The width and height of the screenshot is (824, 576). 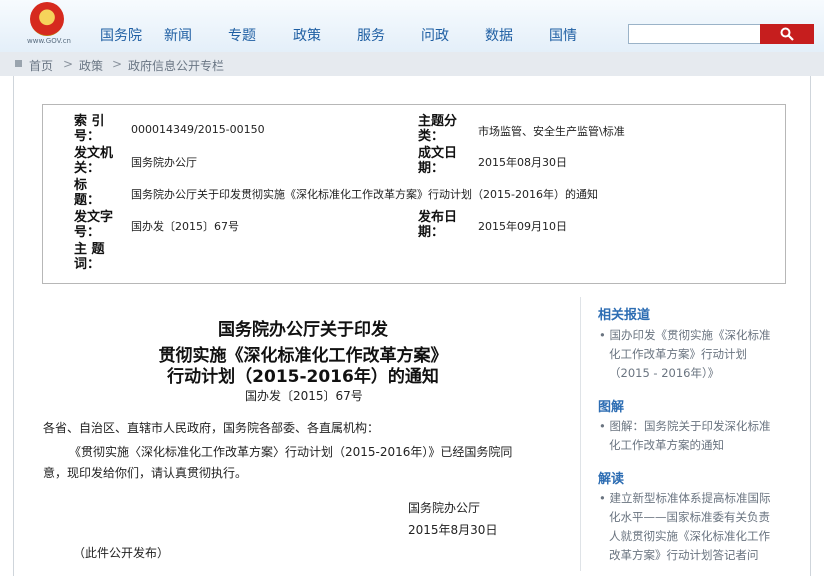 What do you see at coordinates (611, 477) in the screenshot?
I see `interpretation-heading: 解读` at bounding box center [611, 477].